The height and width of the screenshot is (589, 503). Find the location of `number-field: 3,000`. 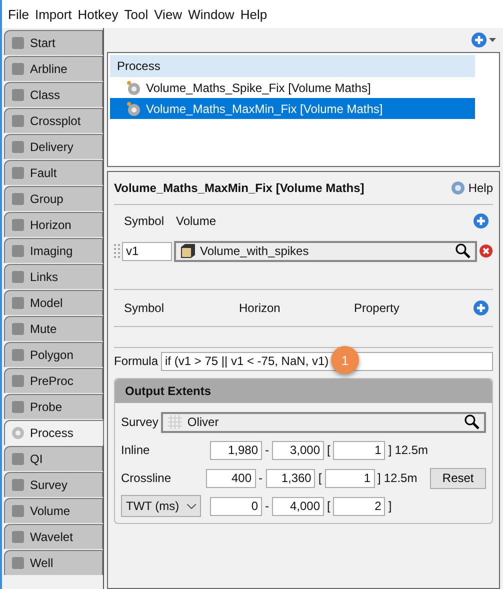

number-field: 3,000 is located at coordinates (298, 450).